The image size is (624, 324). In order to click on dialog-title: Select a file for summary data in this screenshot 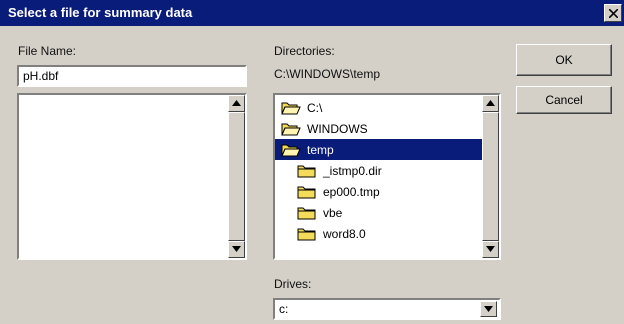, I will do `click(100, 12)`.